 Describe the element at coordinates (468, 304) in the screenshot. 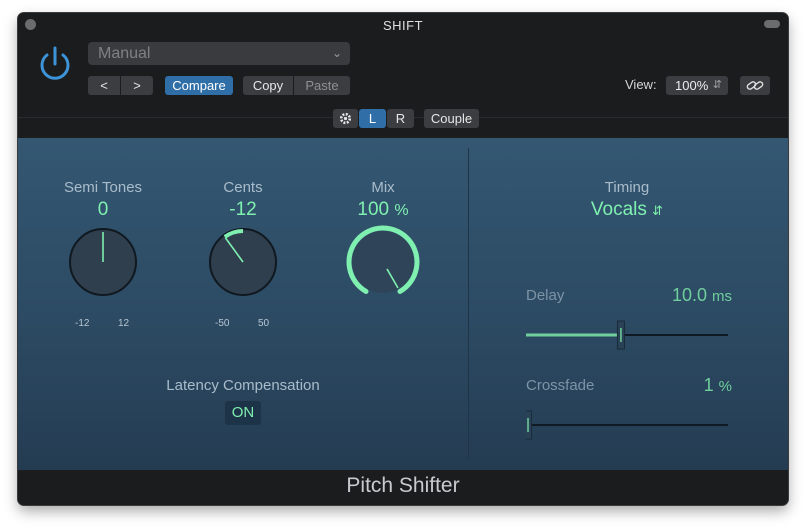

I see `panel-divider` at that location.